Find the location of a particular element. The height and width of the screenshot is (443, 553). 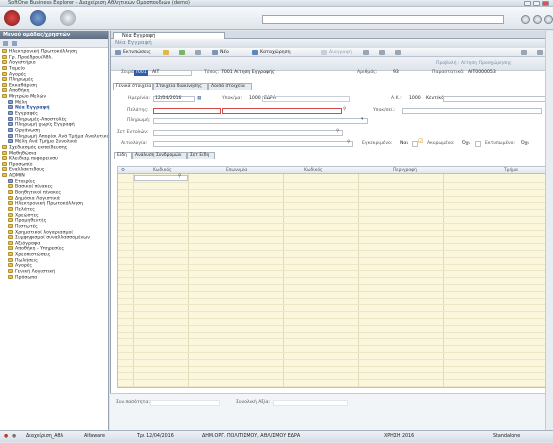

next-record-icon is located at coordinates (399, 52).